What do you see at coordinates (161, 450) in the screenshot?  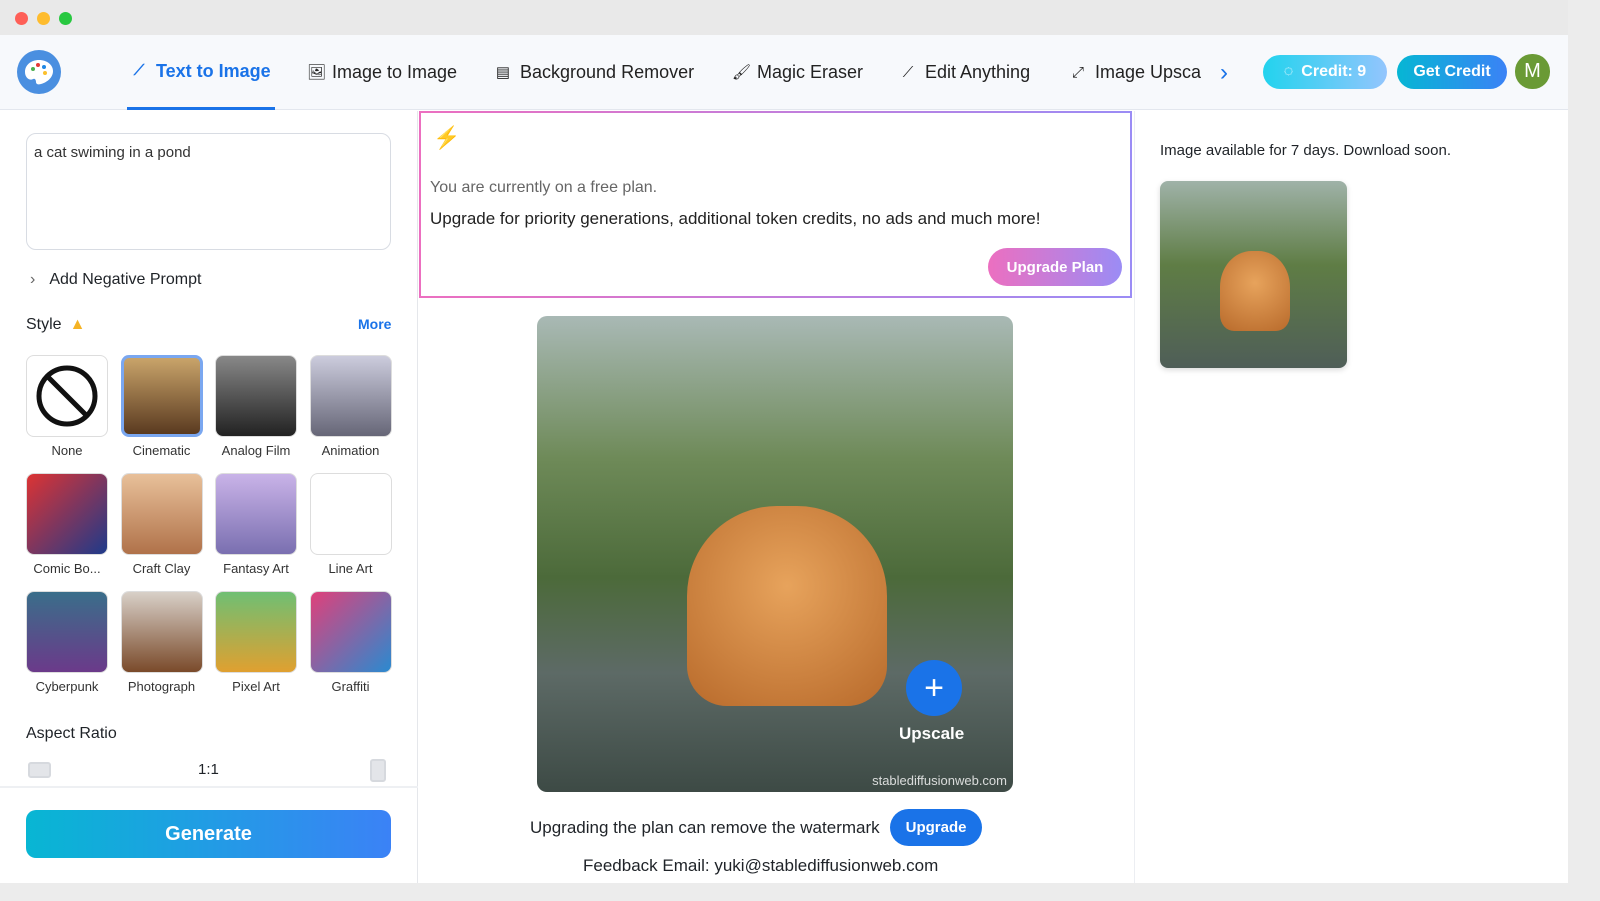 I see `style-label: Cinematic` at bounding box center [161, 450].